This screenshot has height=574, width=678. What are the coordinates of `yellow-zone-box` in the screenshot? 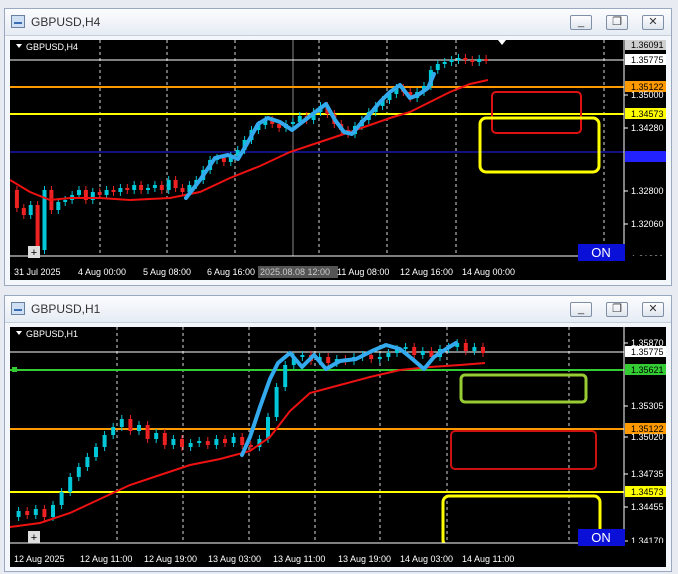 It's located at (521, 521).